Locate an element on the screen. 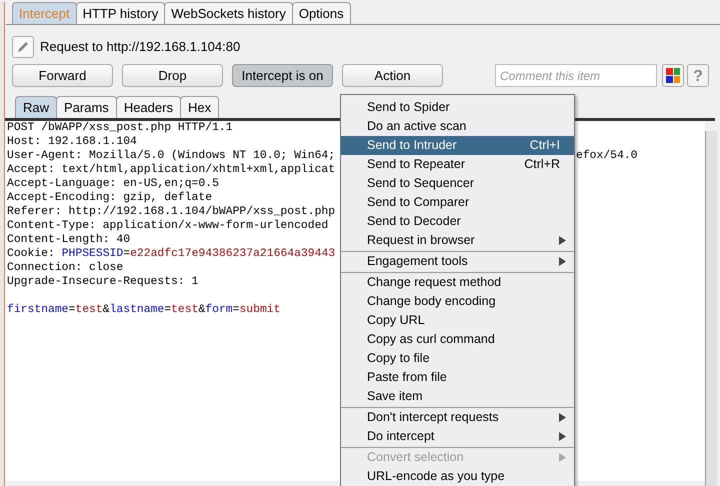 The height and width of the screenshot is (486, 720). code-line: User-Agent: Mozilla/5.0 (Windows NT 10.0; Win64; is located at coordinates (171, 156).